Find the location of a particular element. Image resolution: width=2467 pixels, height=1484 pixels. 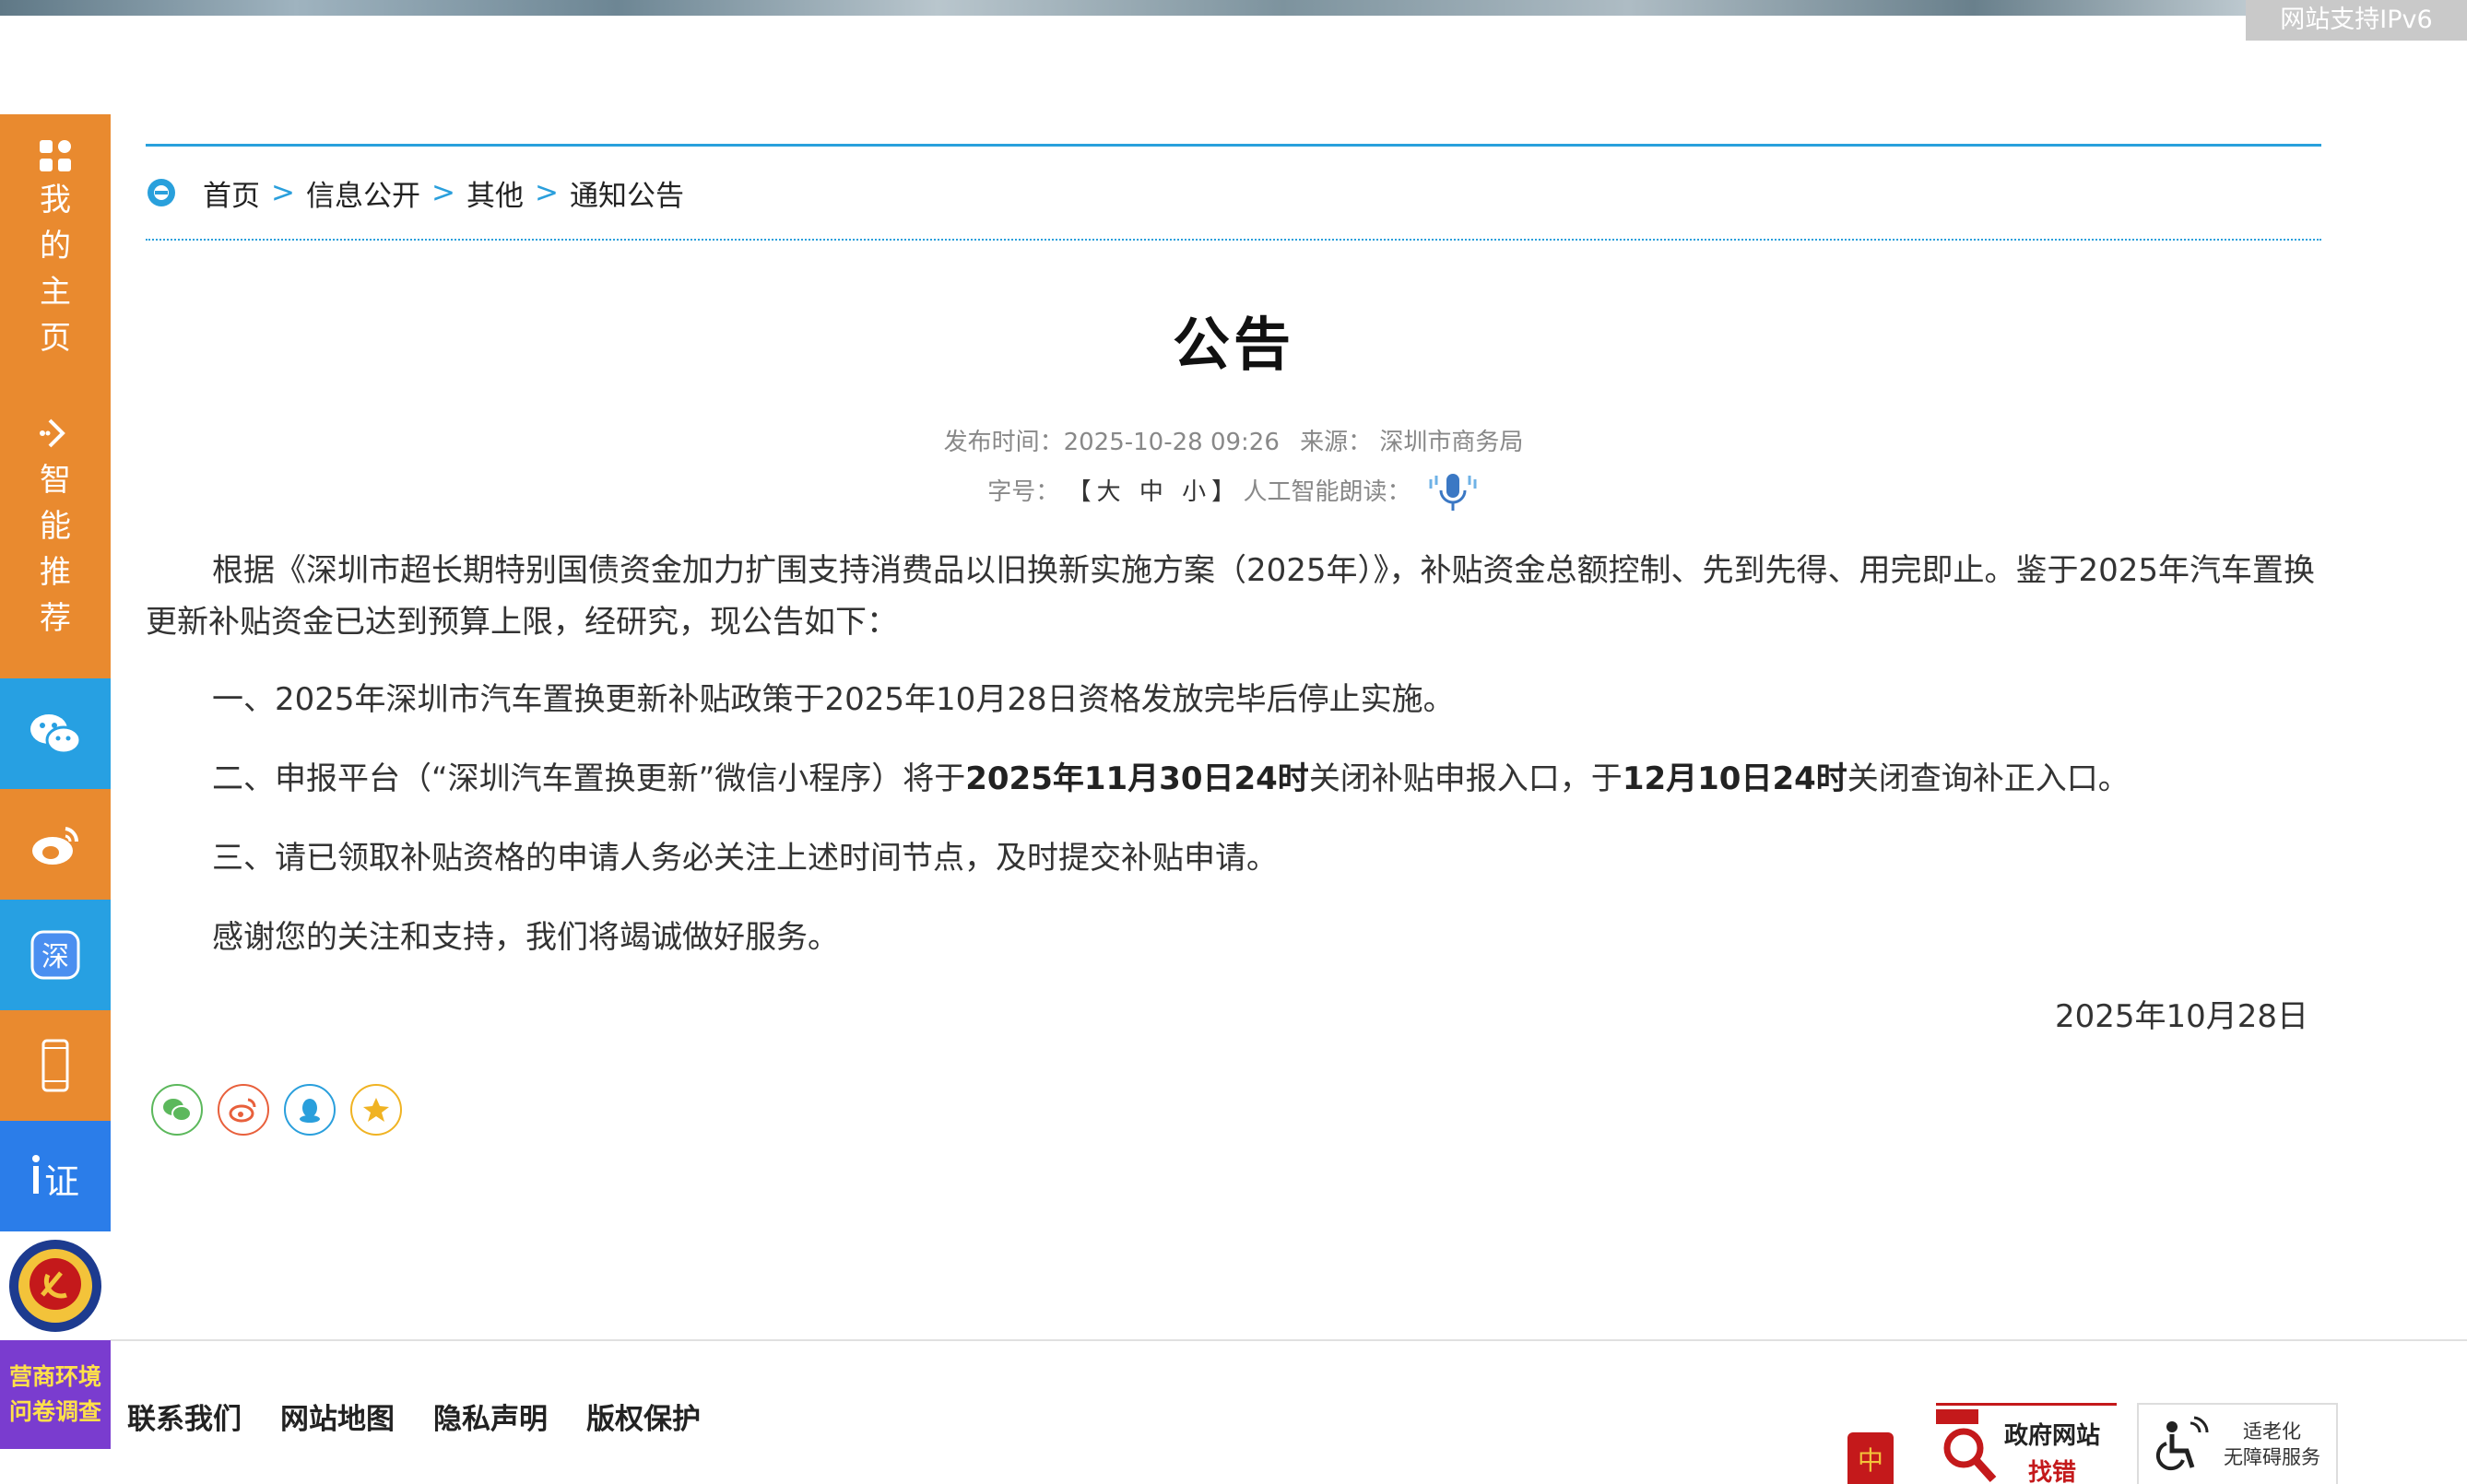

elderly-accessibility-text: 适老化 无障碍服务 is located at coordinates (2272, 1444).